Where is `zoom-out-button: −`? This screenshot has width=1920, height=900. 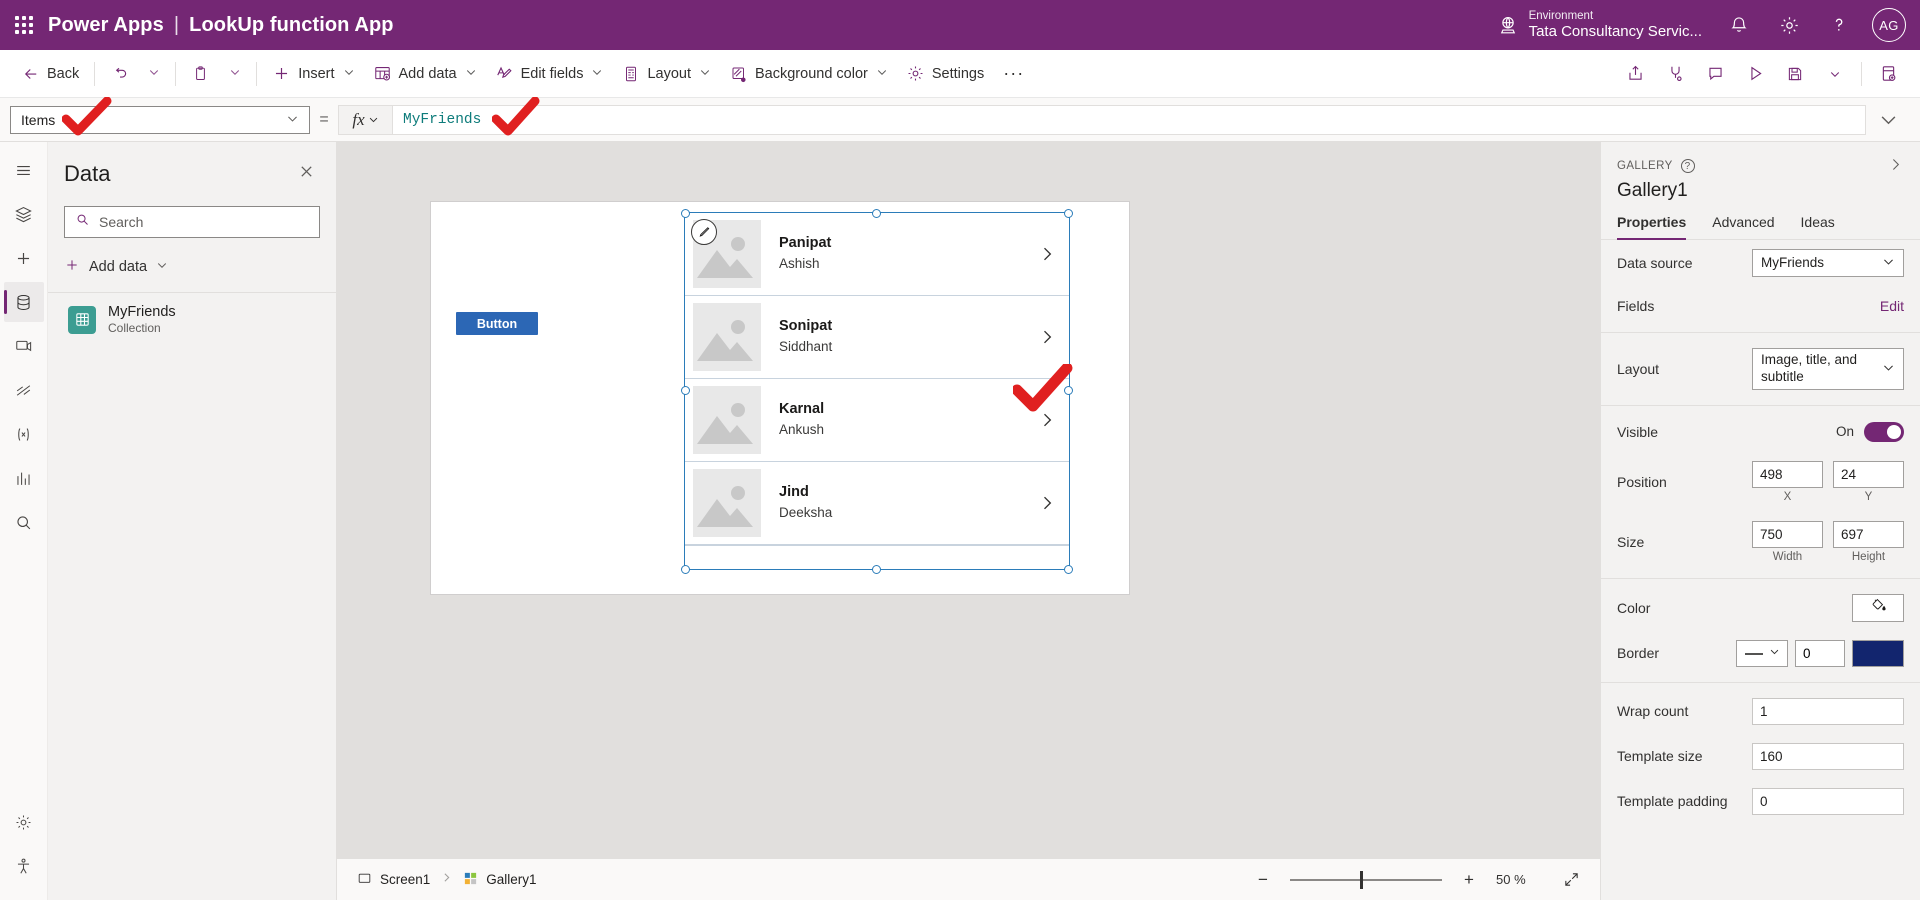
zoom-out-button: − is located at coordinates (1263, 880).